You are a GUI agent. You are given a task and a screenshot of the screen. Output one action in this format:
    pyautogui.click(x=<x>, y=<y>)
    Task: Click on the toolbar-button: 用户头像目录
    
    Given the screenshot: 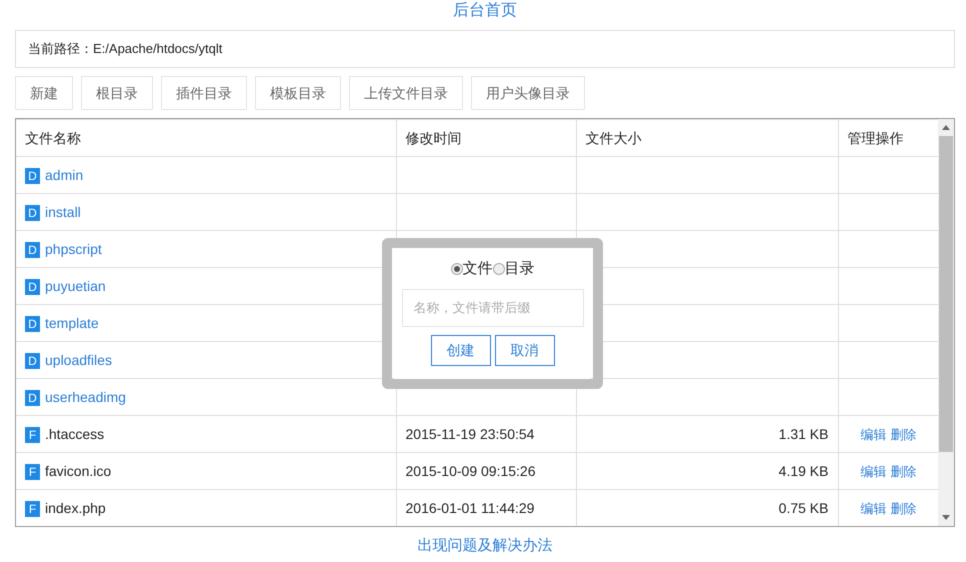 What is the action you would take?
    pyautogui.click(x=528, y=93)
    